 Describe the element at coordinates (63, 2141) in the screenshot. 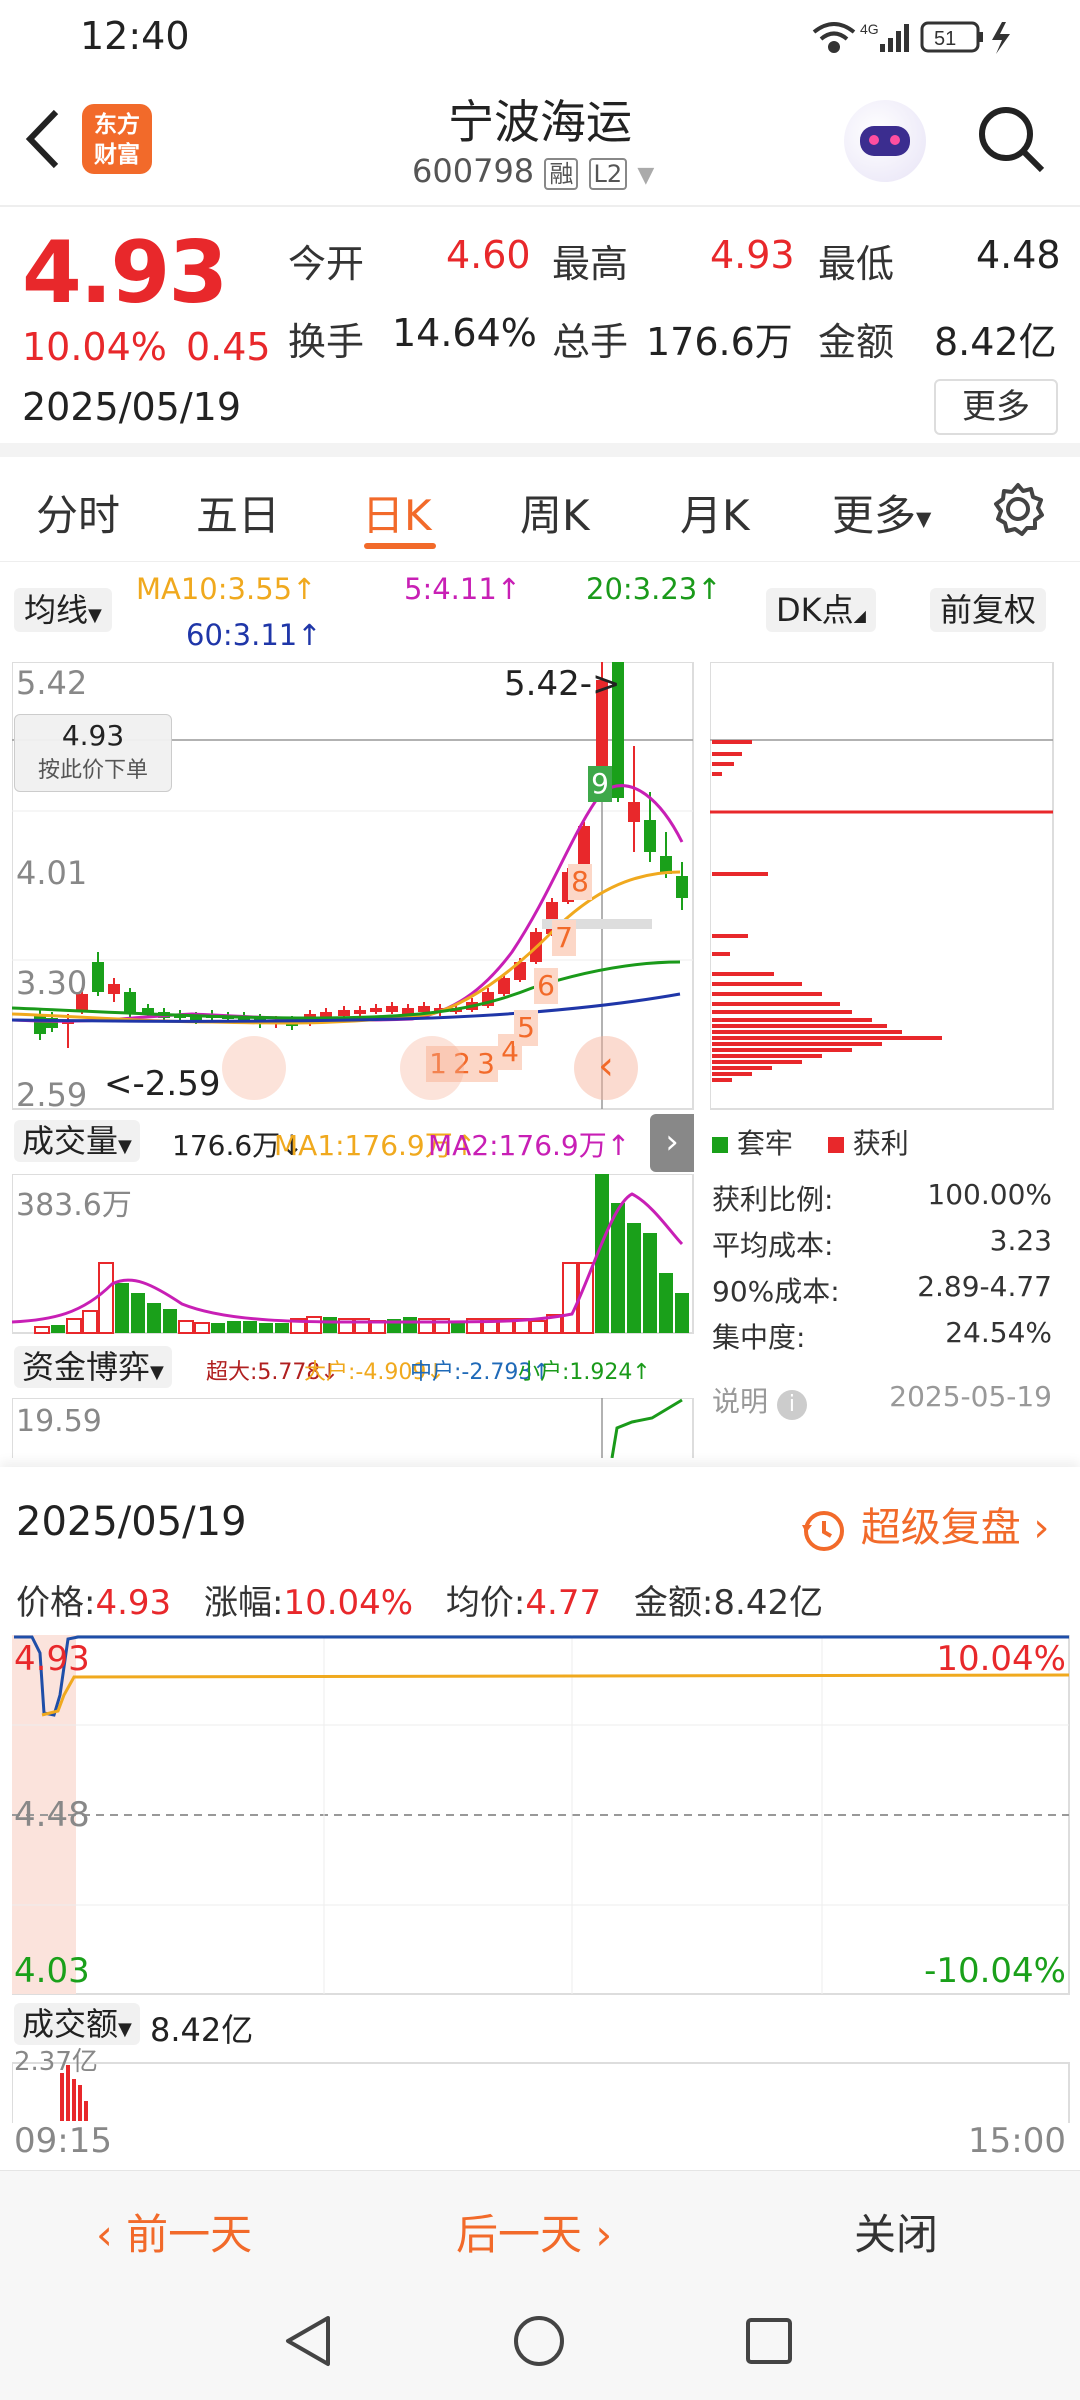

I see `time-start: 09:15` at that location.